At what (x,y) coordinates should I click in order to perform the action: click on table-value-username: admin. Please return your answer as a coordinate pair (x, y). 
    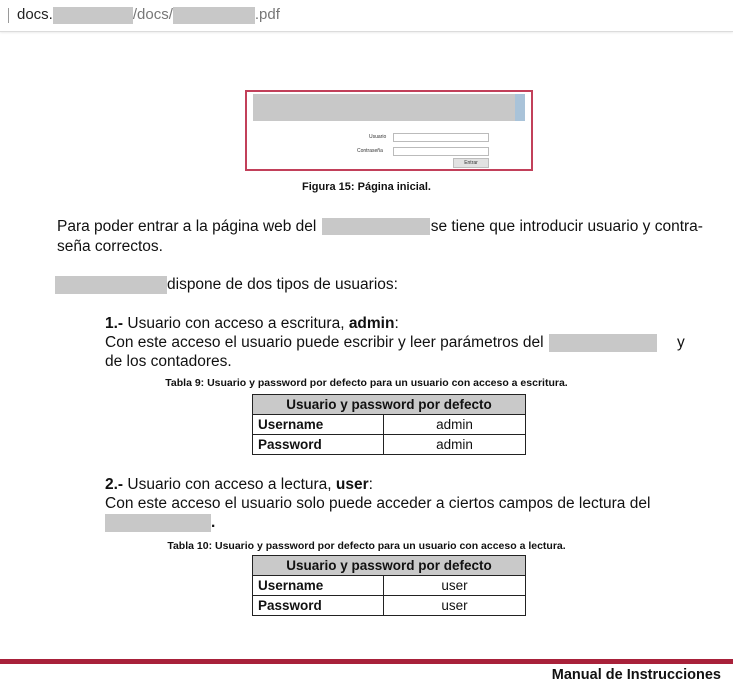
    Looking at the image, I should click on (454, 424).